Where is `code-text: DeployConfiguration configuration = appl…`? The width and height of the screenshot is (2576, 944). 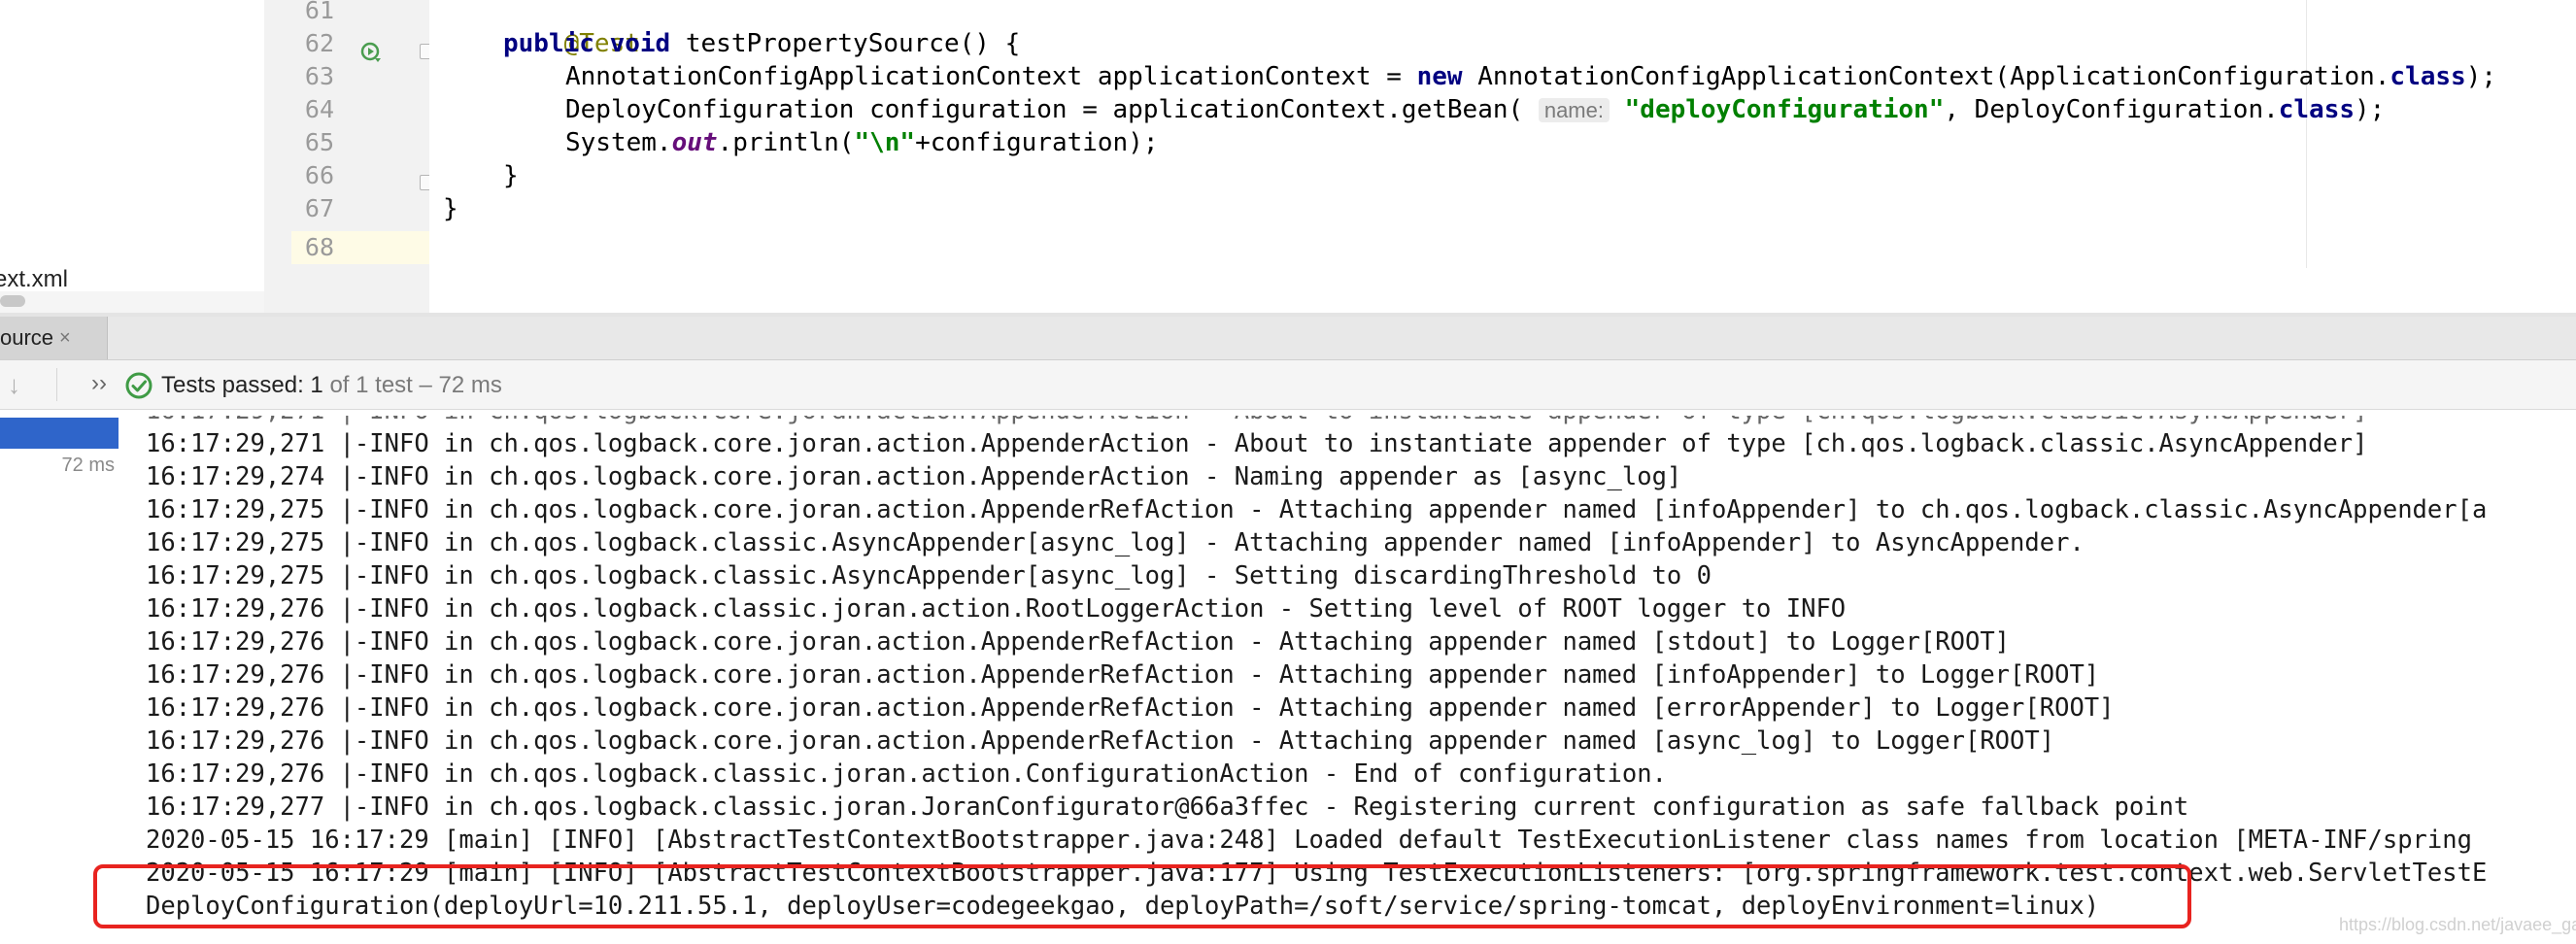
code-text: DeployConfiguration configuration = appl… is located at coordinates (1044, 109).